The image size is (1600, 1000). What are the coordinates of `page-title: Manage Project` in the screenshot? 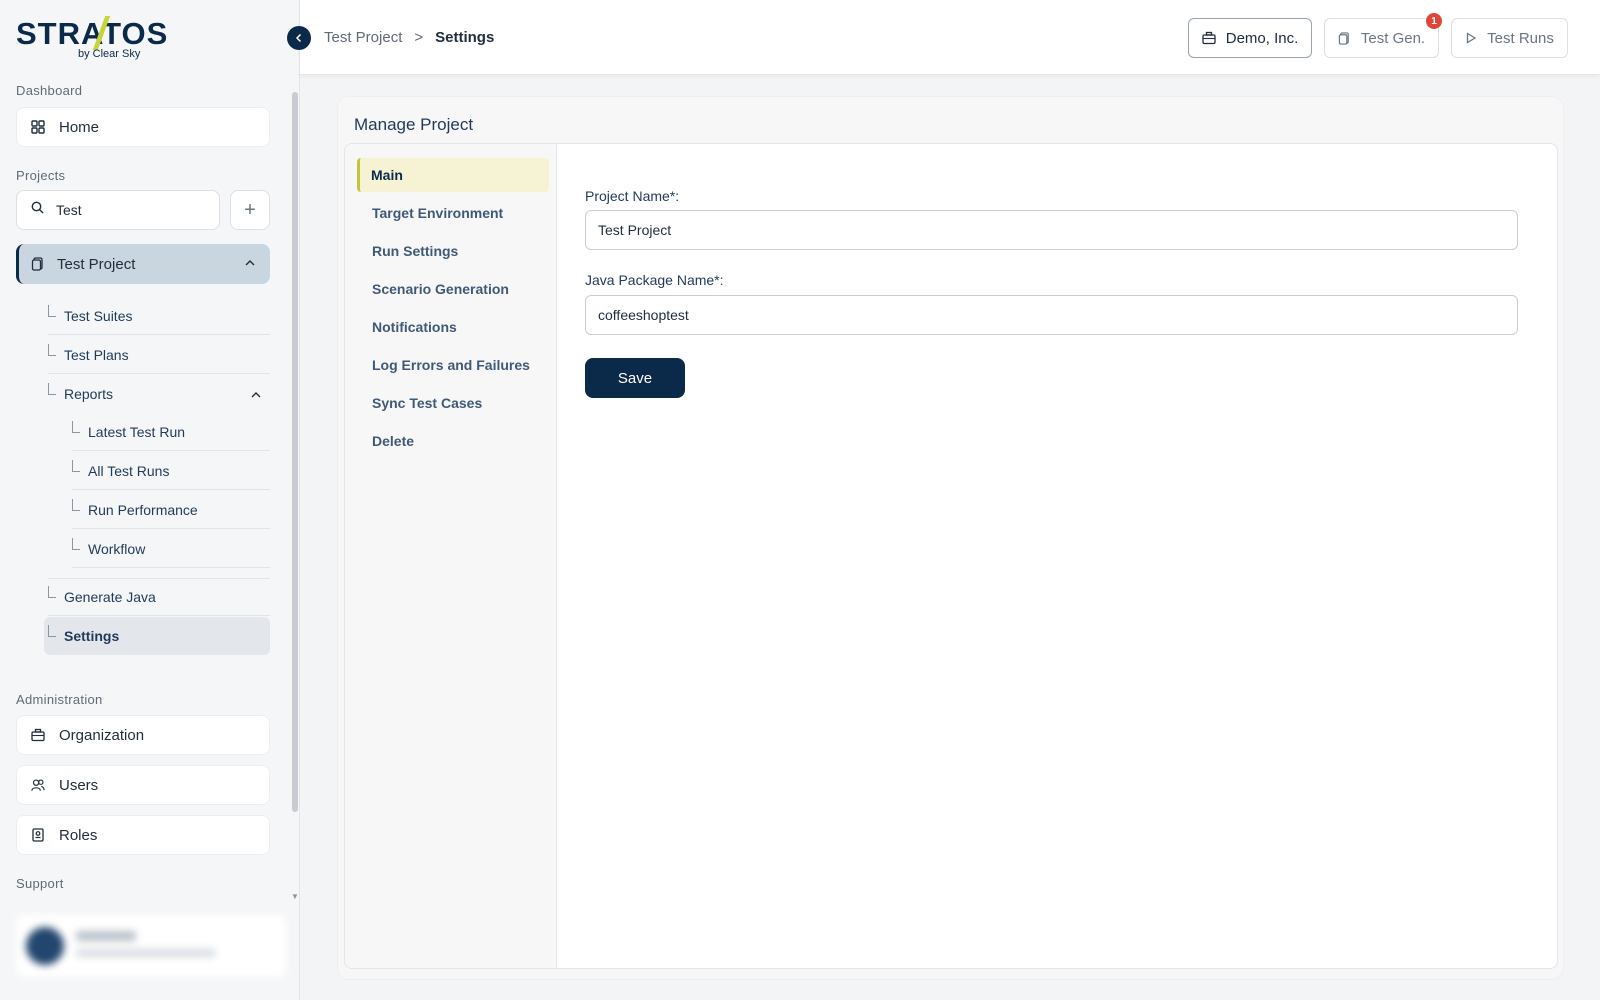 It's located at (414, 124).